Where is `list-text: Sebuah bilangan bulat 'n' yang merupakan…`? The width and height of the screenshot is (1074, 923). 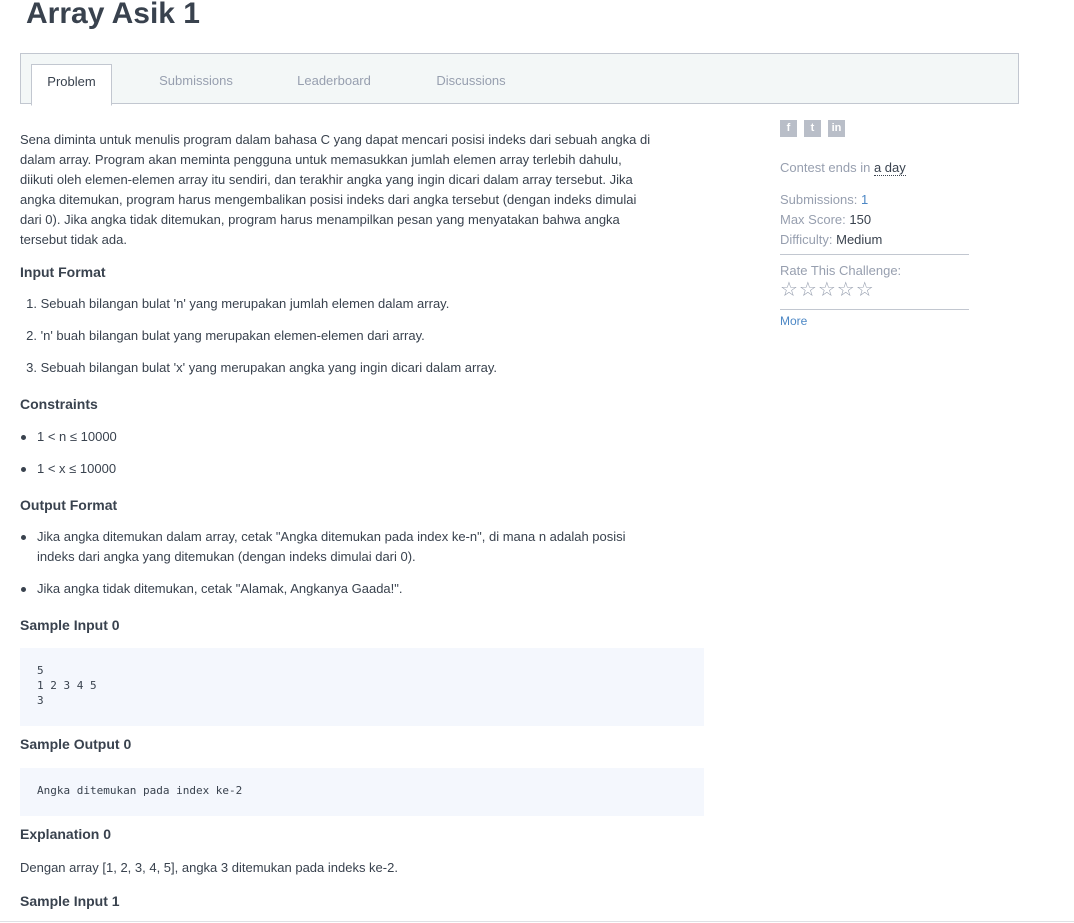
list-text: Sebuah bilangan bulat 'n' yang merupakan… is located at coordinates (245, 303).